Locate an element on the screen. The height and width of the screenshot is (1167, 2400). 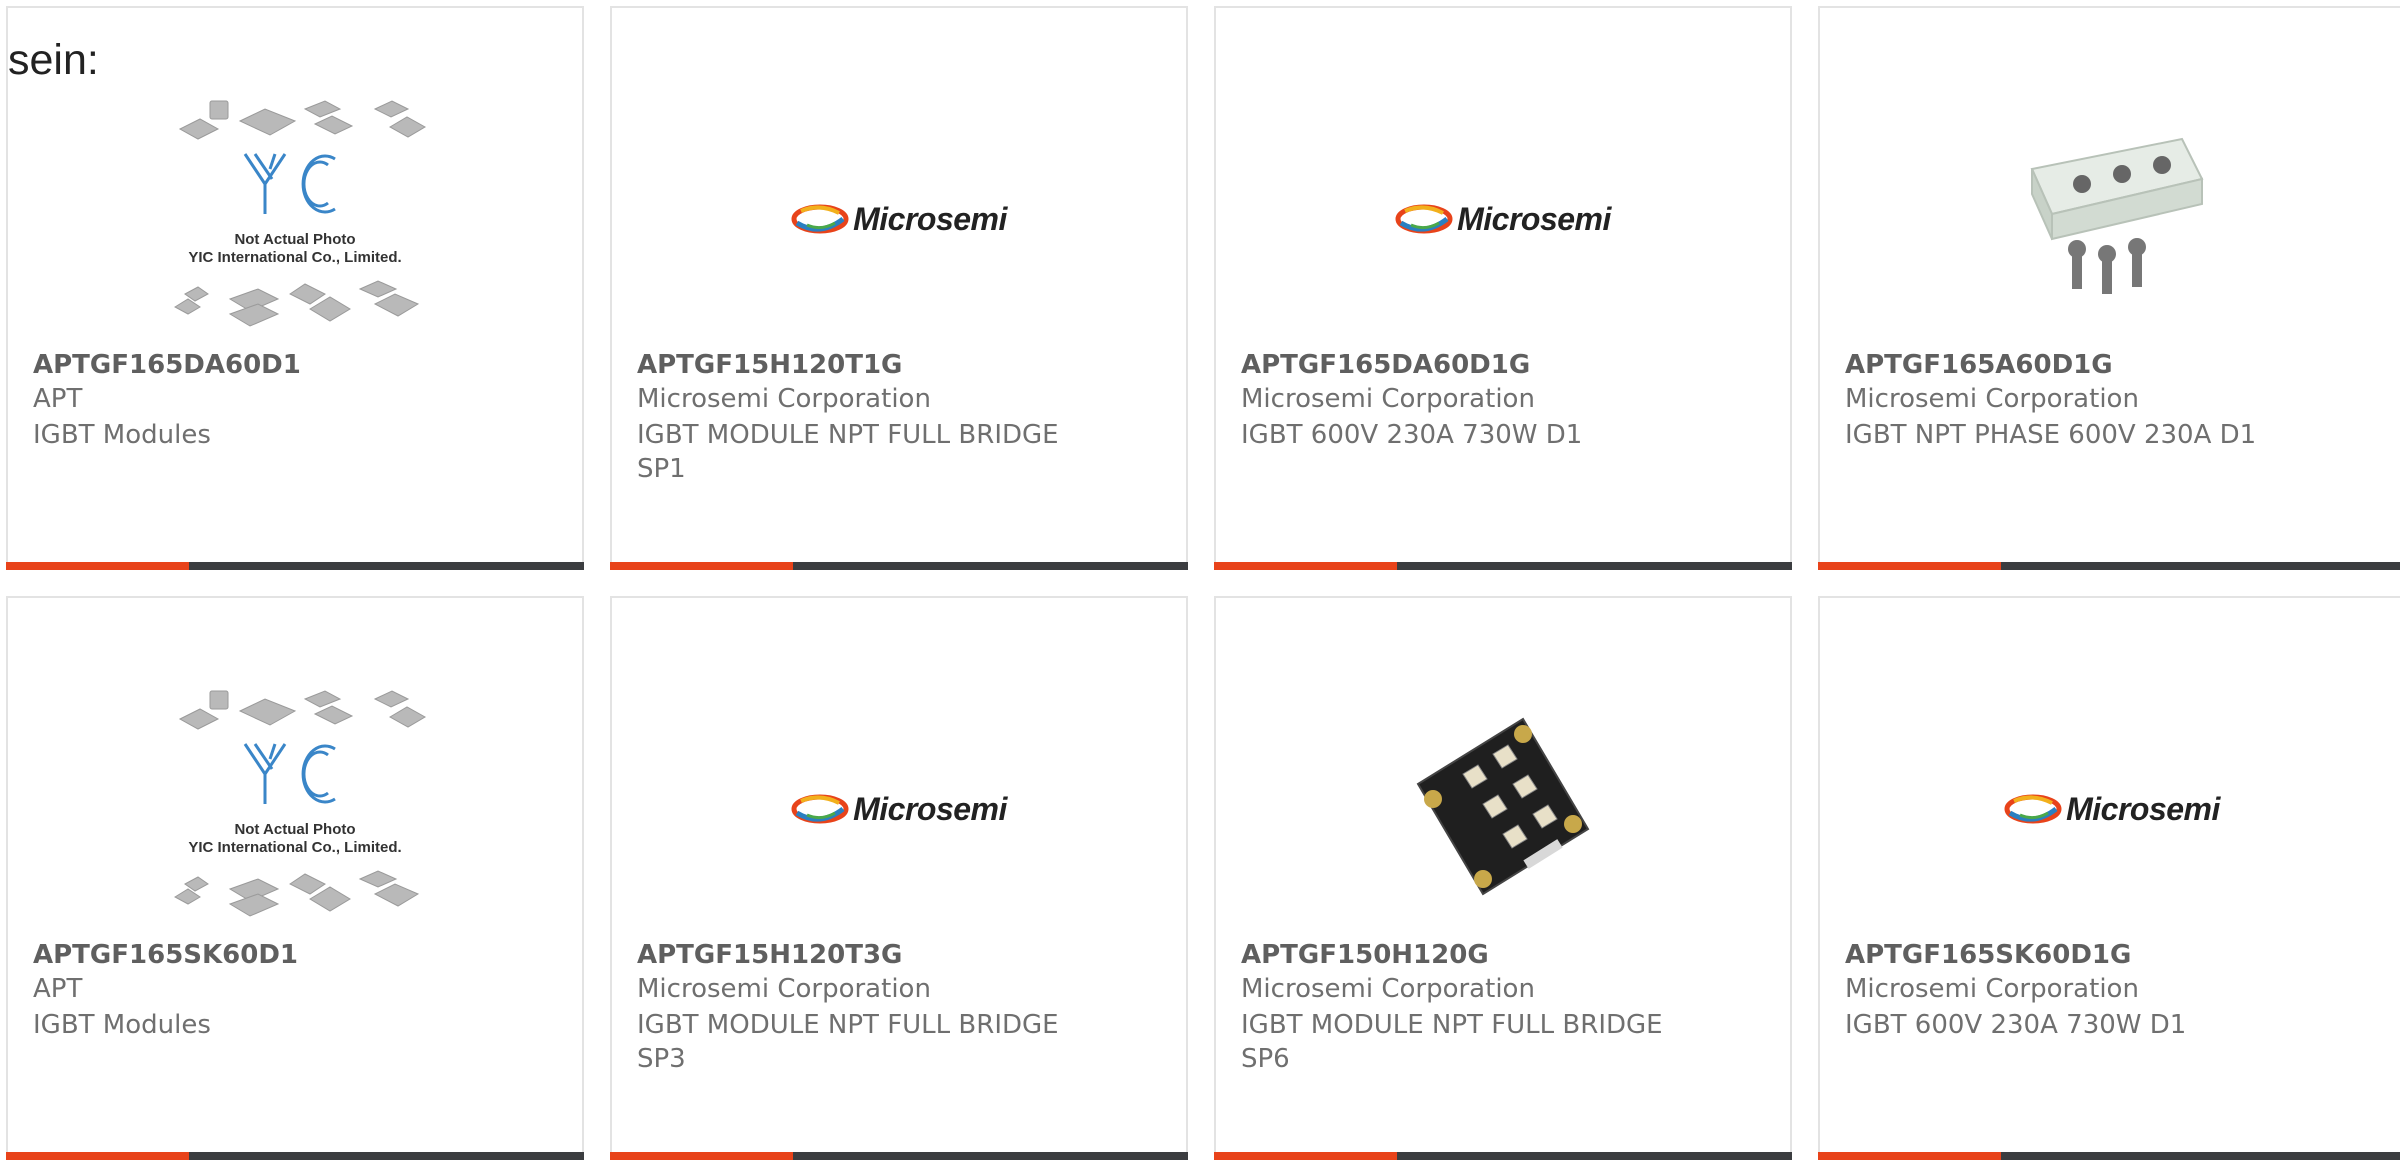
part-number: APTGF150H120G is located at coordinates (1365, 955).